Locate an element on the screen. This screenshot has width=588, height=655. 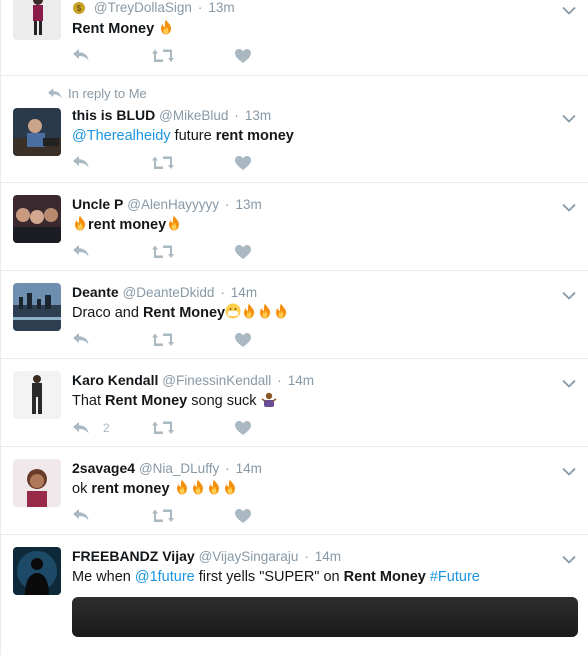
username: @MikeBlud is located at coordinates (193, 115).